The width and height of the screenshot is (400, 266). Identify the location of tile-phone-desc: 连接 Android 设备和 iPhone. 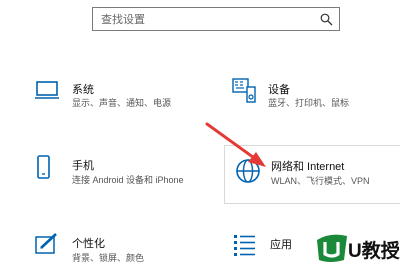
(128, 180).